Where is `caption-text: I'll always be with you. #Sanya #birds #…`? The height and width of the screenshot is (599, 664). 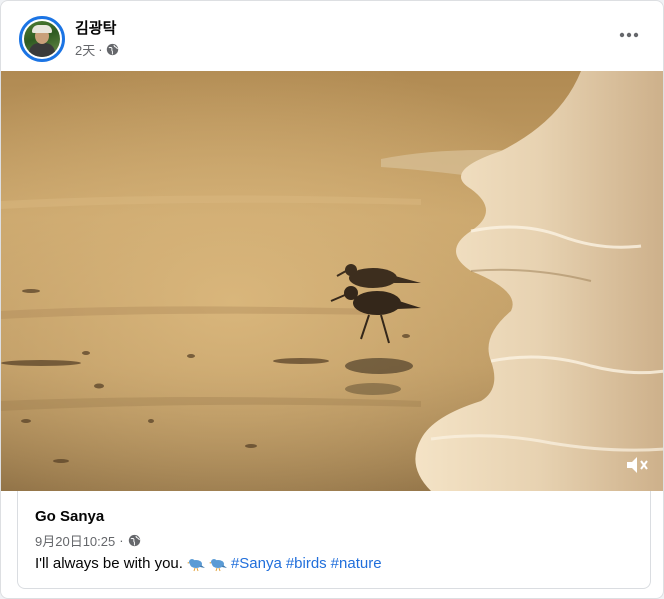
caption-text: I'll always be with you. #Sanya #birds #… is located at coordinates (208, 563).